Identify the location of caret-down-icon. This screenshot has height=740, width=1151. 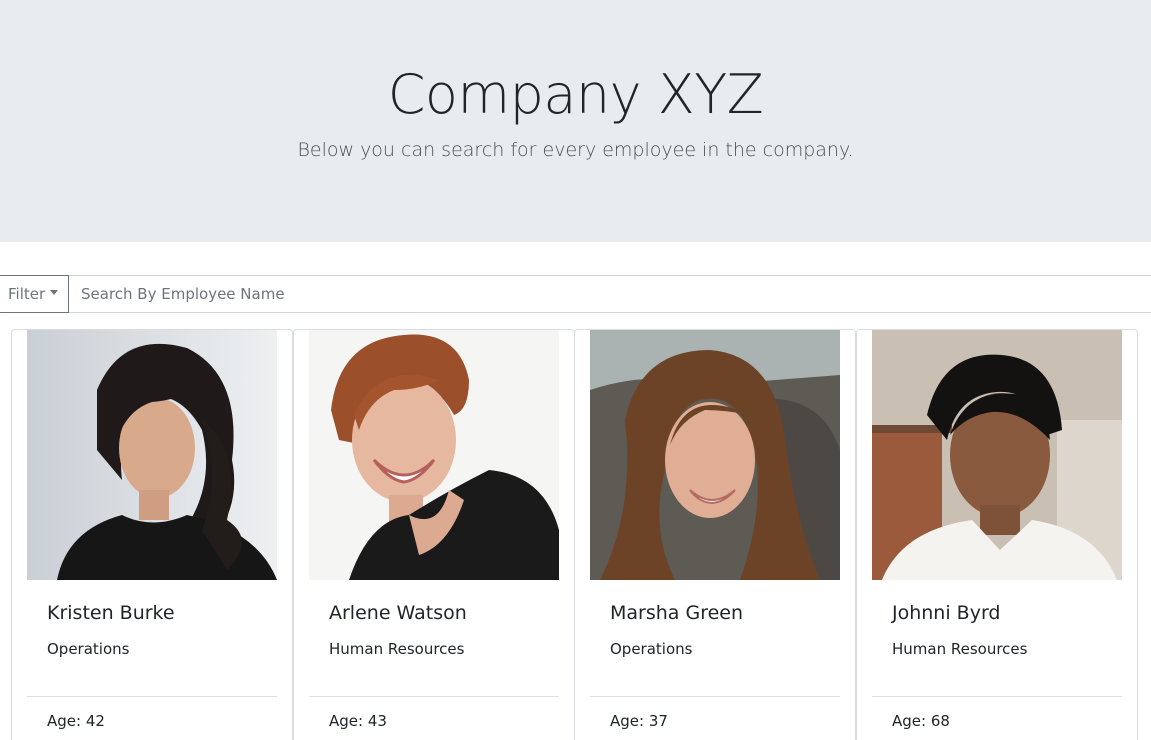
(54, 292).